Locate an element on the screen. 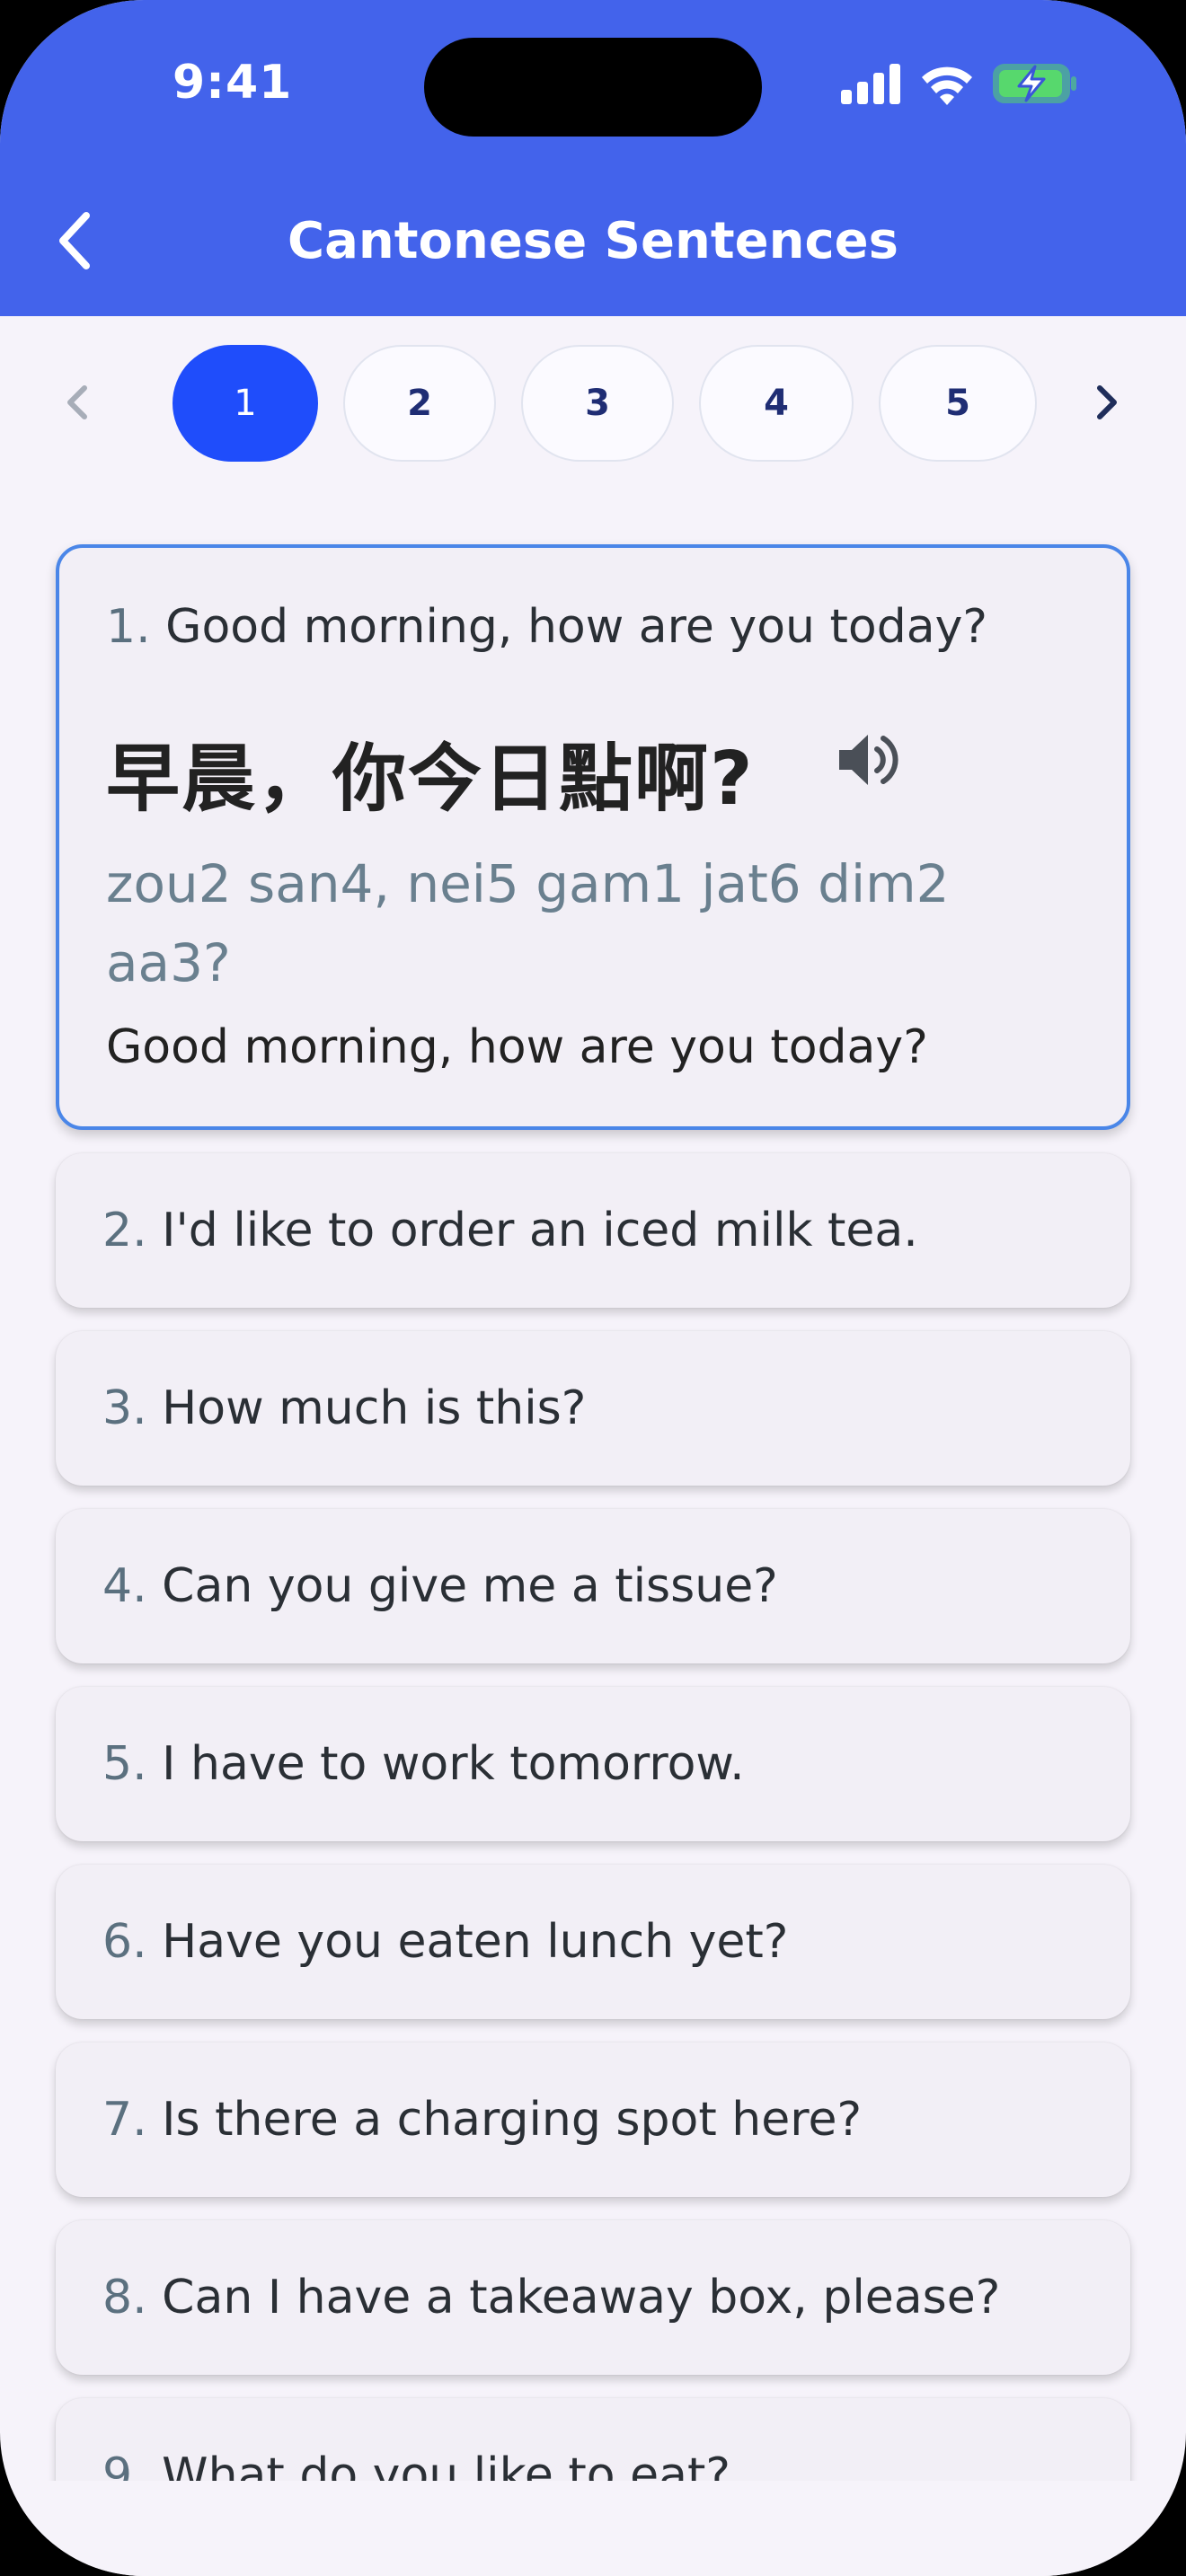  sentence-number: 6. is located at coordinates (124, 1942).